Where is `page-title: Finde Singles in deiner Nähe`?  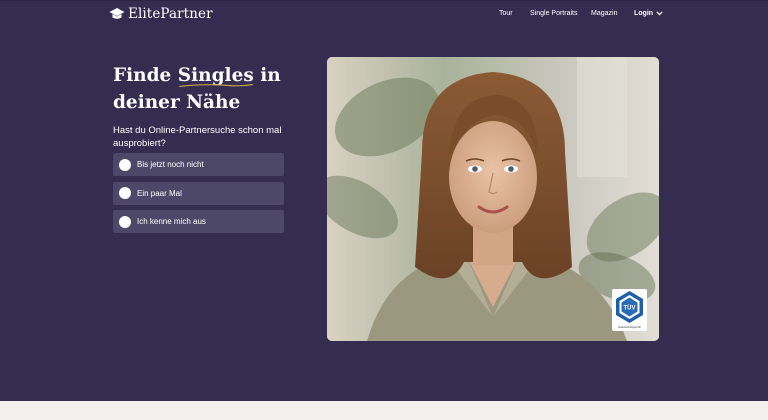
page-title: Finde Singles in deiner Nähe is located at coordinates (213, 89).